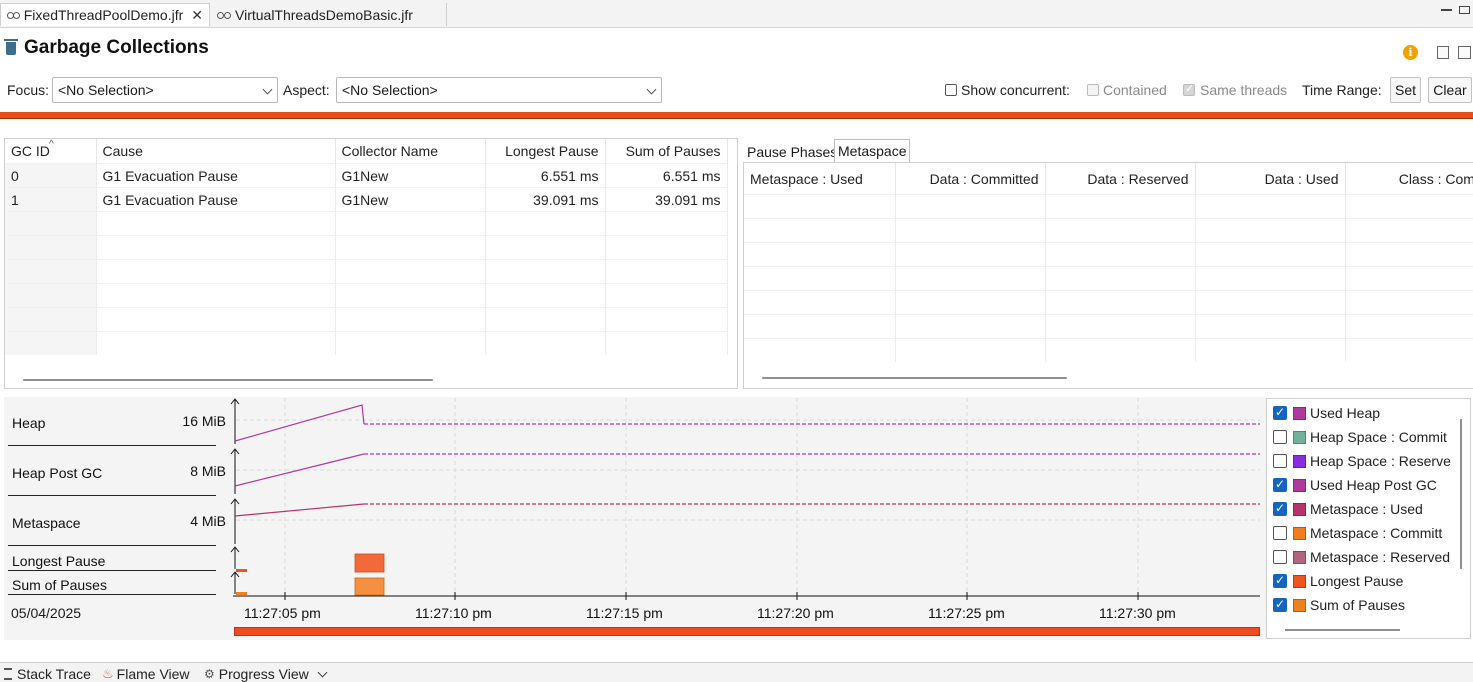  What do you see at coordinates (624, 613) in the screenshot?
I see `time-tick-label: 11:27:15 pm` at bounding box center [624, 613].